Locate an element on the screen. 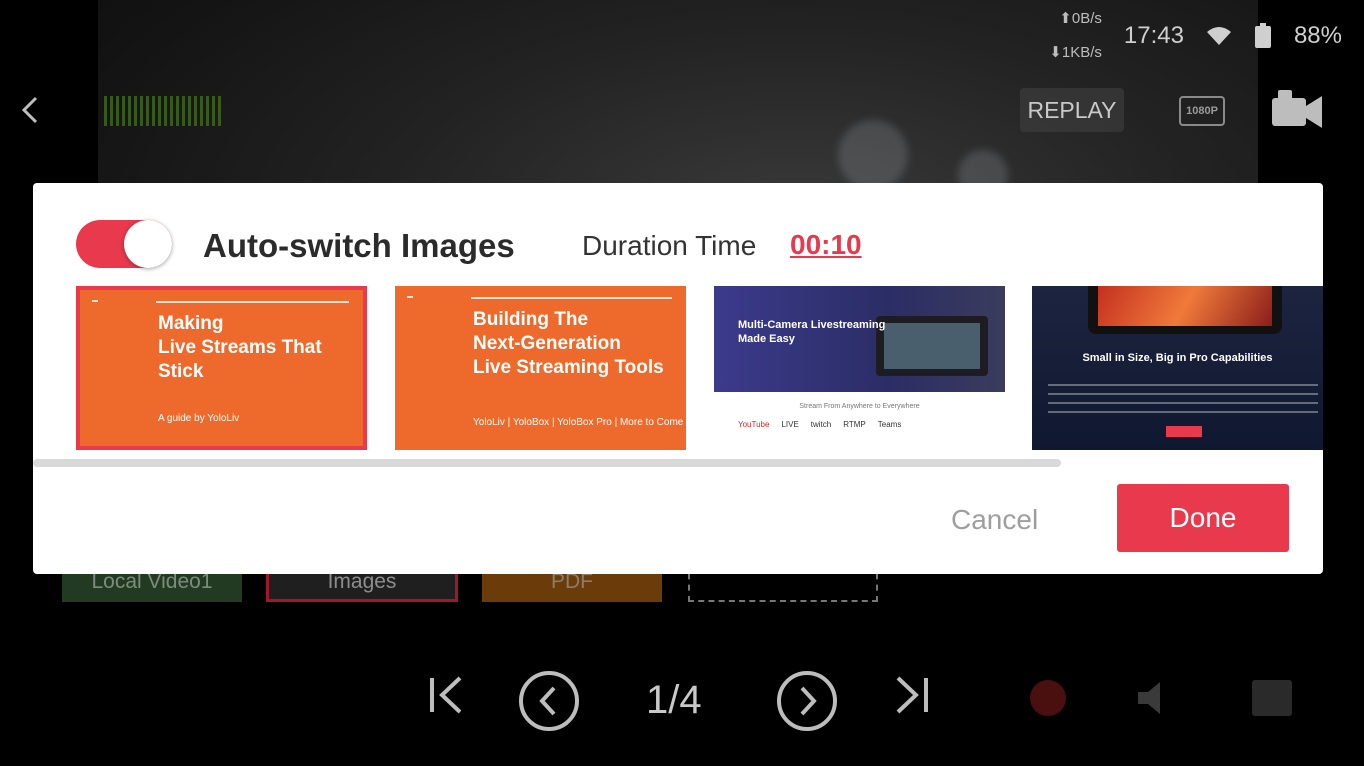 The height and width of the screenshot is (766, 1364). camera-switch-icon is located at coordinates (1298, 112).